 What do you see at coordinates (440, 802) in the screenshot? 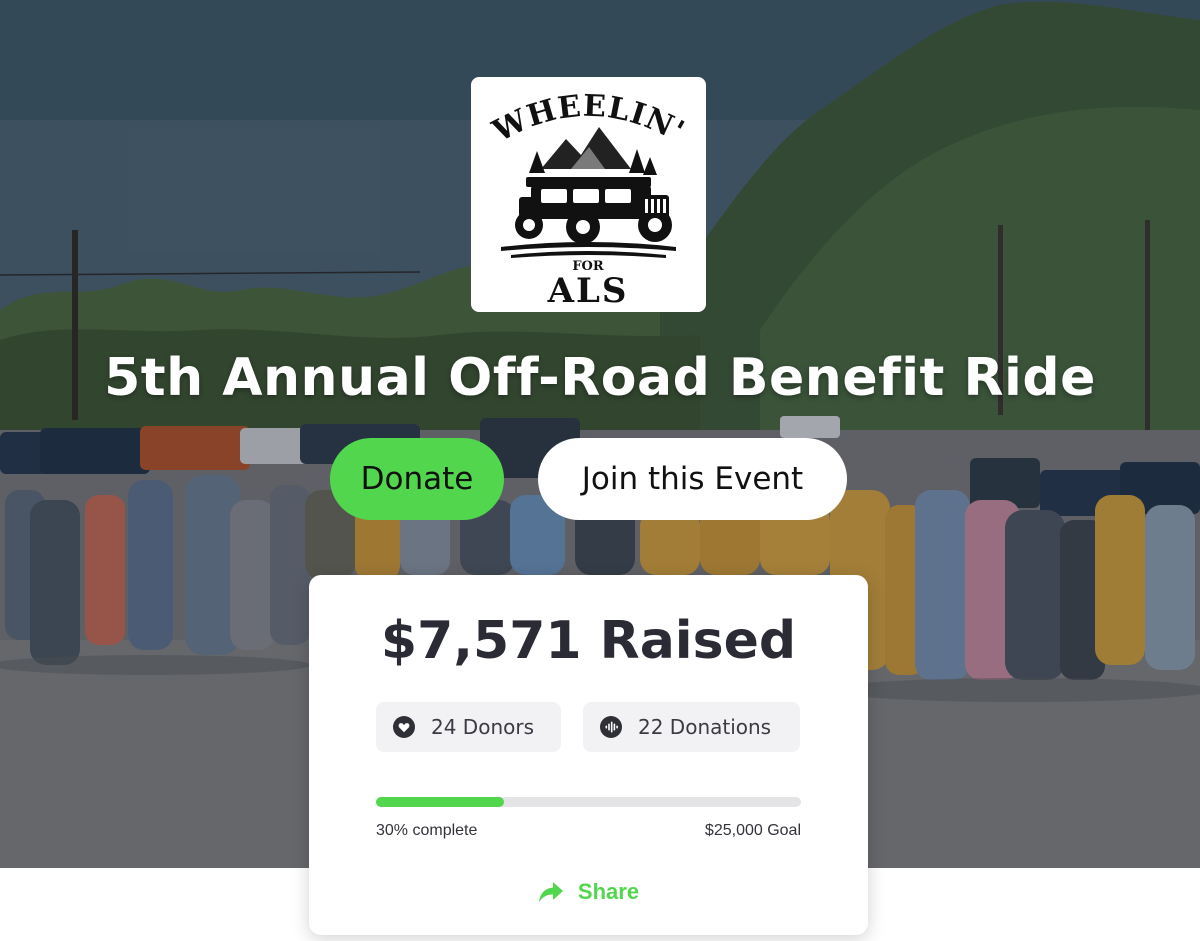
I see `progress-bar-fill` at bounding box center [440, 802].